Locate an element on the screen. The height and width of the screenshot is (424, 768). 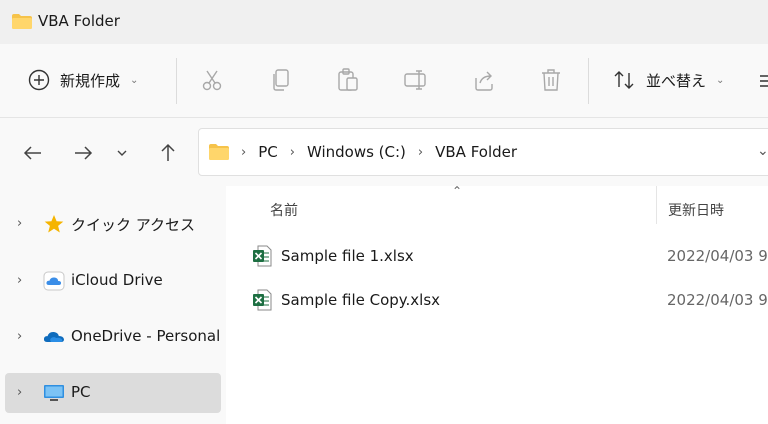
sidebar-item-label: OneDrive - Personal is located at coordinates (146, 336).